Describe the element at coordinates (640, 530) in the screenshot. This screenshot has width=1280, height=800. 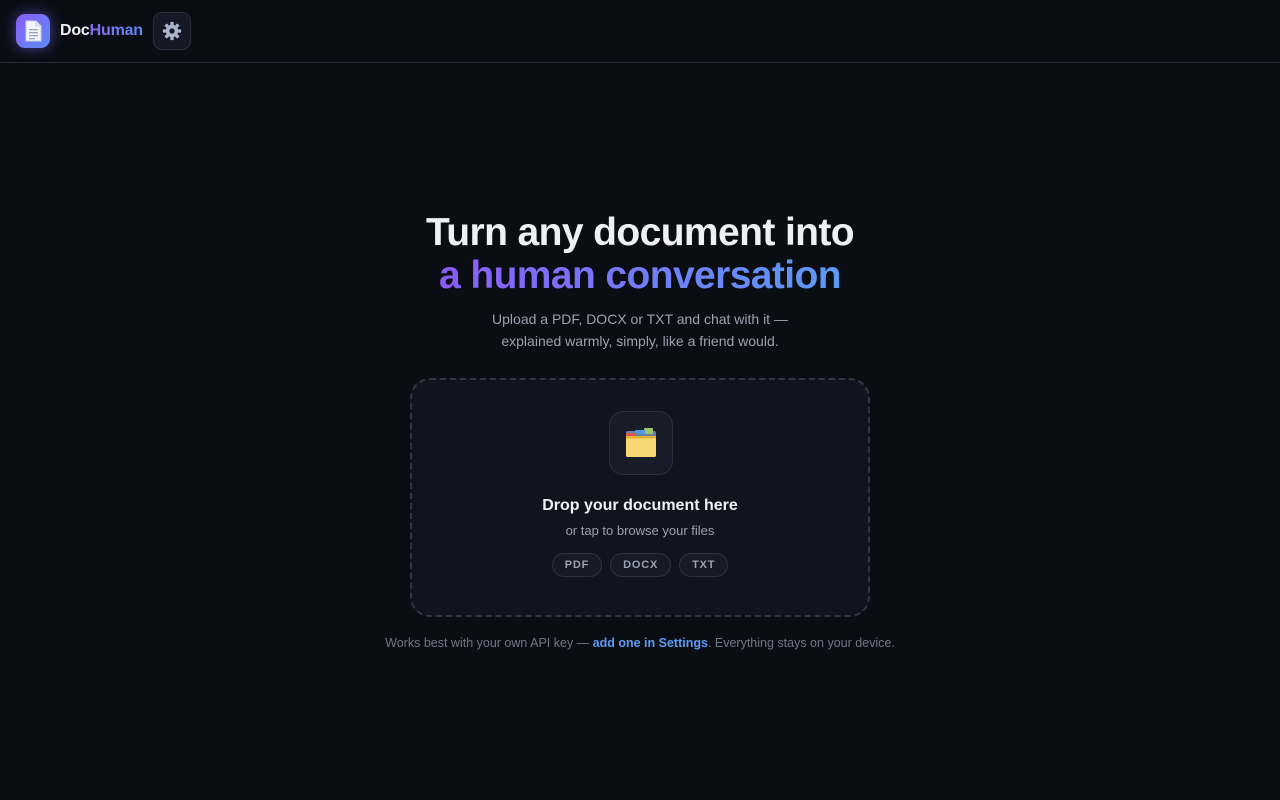
I see `dropzone-subtitle: or tap to browse your files` at that location.